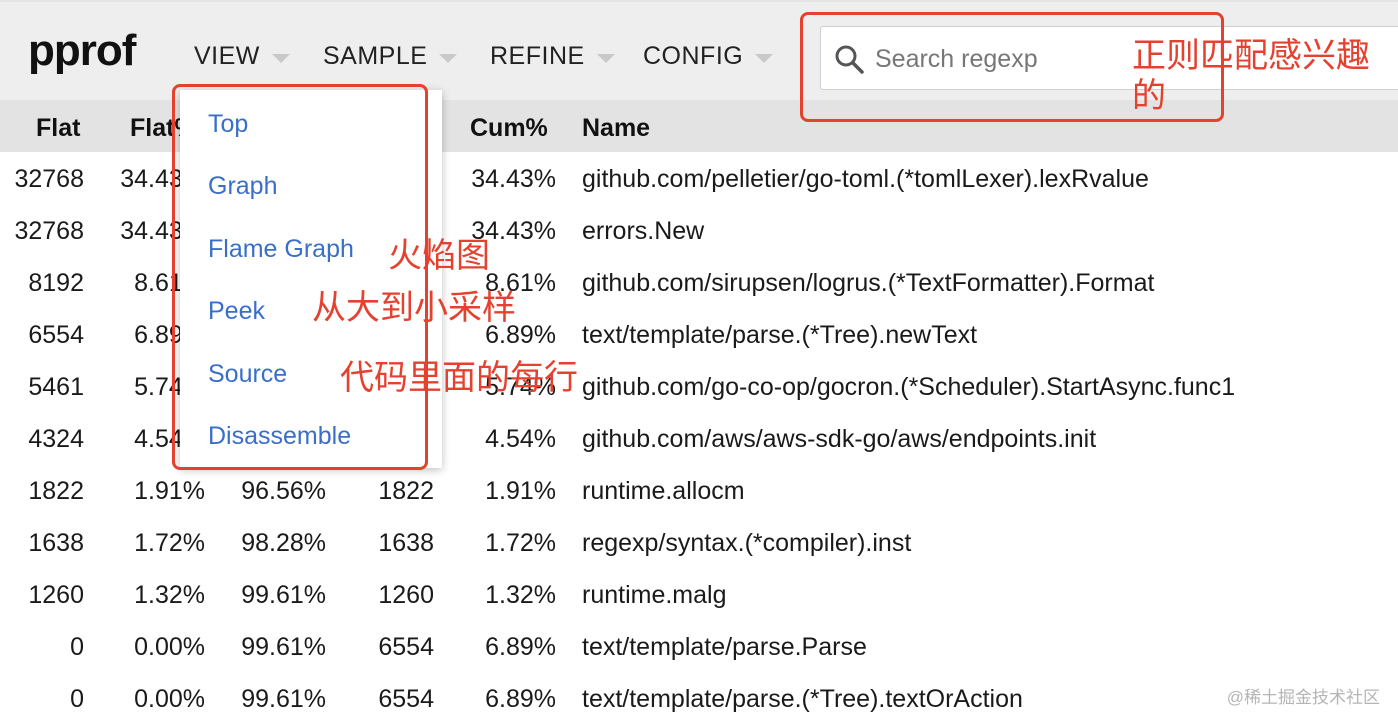  I want to click on cell-flat-percent: 1.91%, so click(169, 491).